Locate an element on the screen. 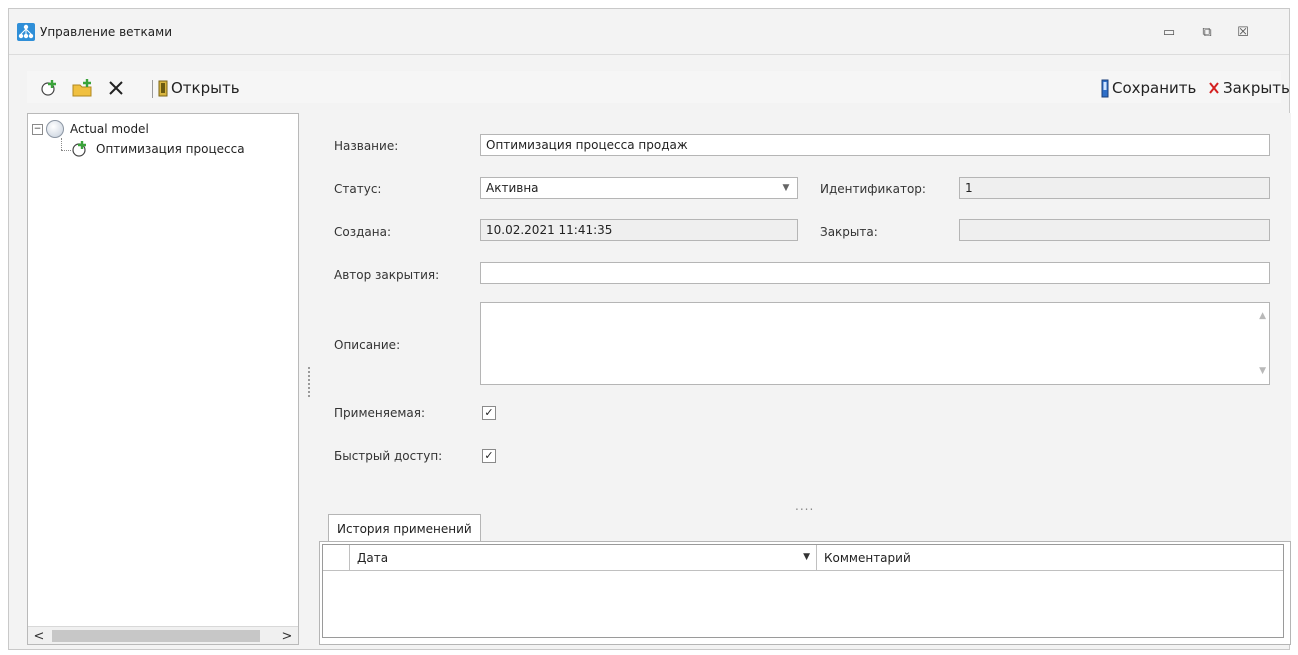 This screenshot has width=1298, height=655. add-branch-icon is located at coordinates (48, 88).